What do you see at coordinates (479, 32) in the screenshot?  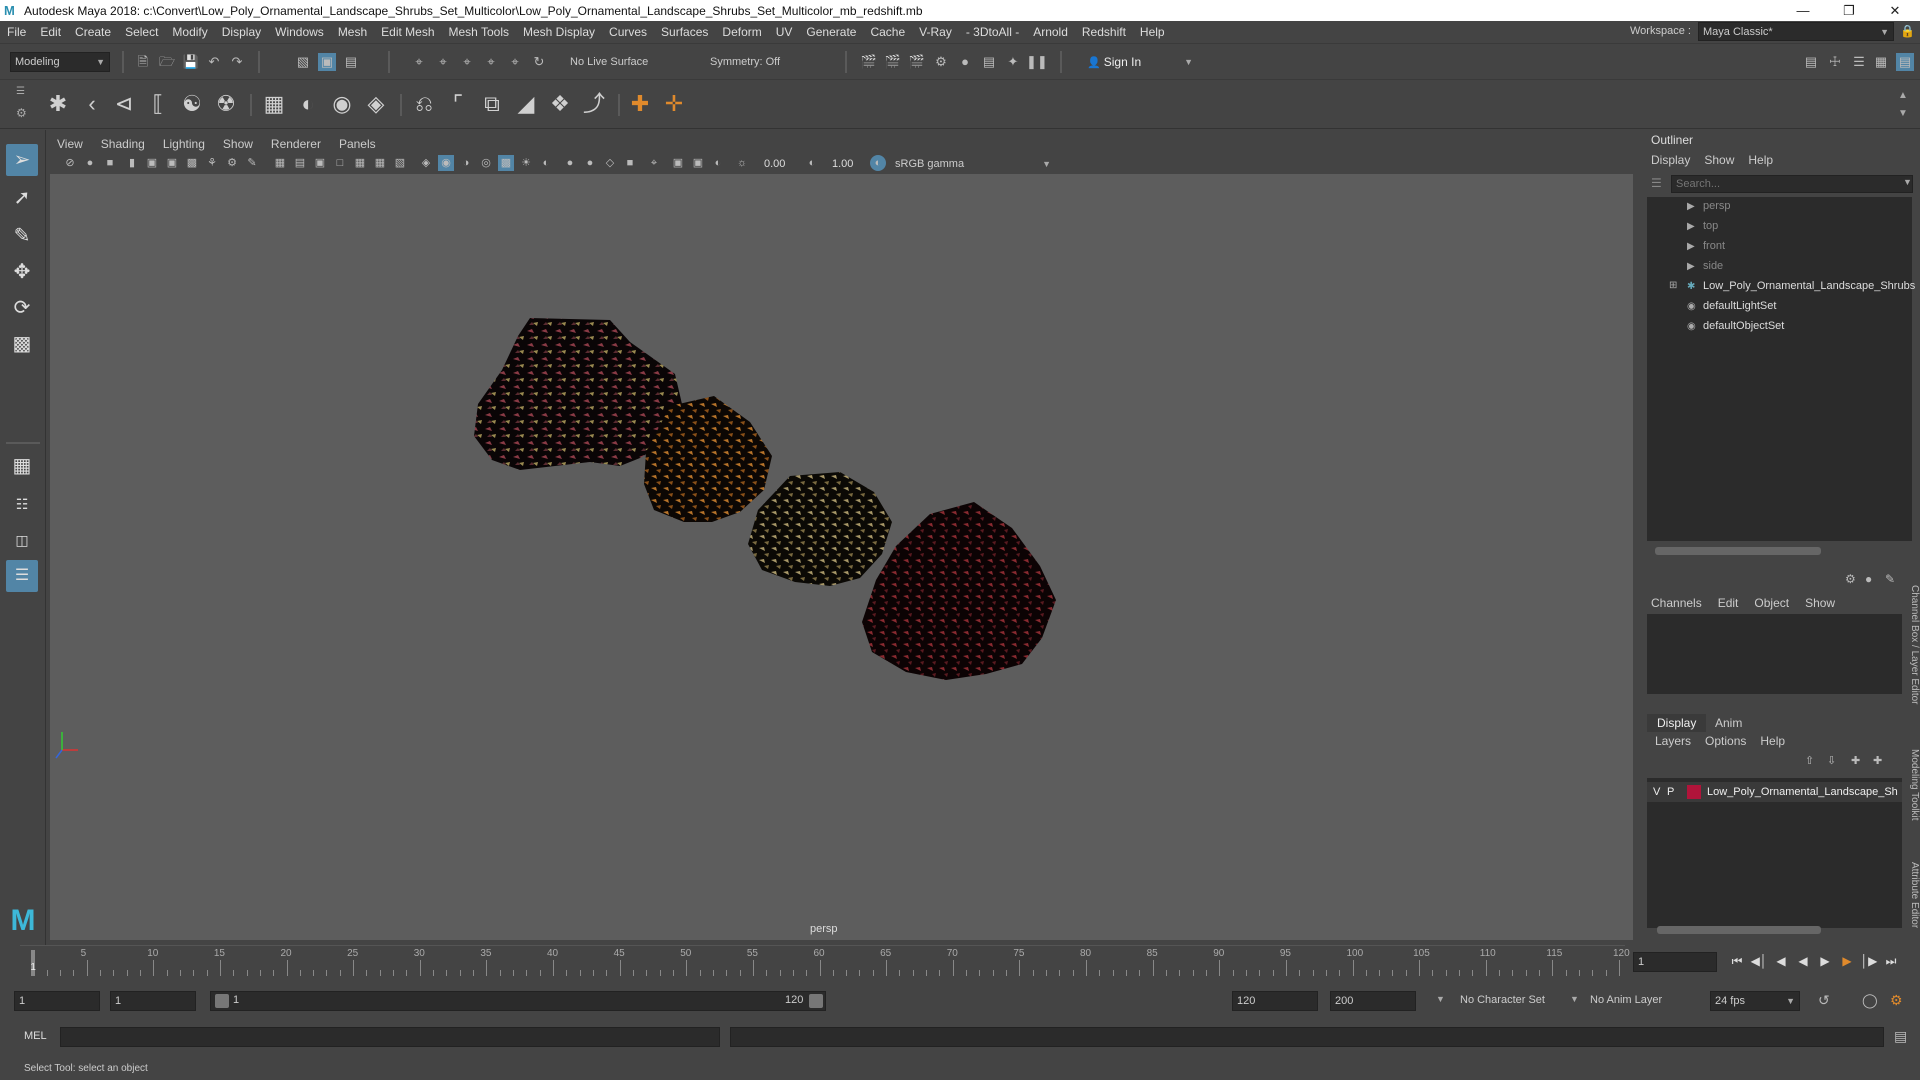 I see `menu-mesh-tools: Mesh Tools` at bounding box center [479, 32].